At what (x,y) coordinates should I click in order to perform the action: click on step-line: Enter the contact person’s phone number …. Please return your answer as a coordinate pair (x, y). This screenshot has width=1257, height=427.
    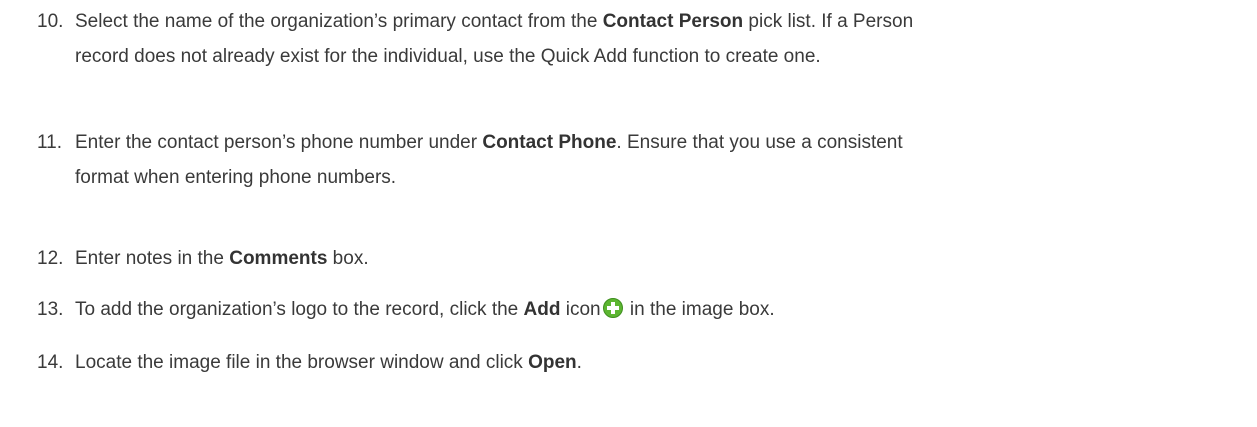
    Looking at the image, I should click on (660, 142).